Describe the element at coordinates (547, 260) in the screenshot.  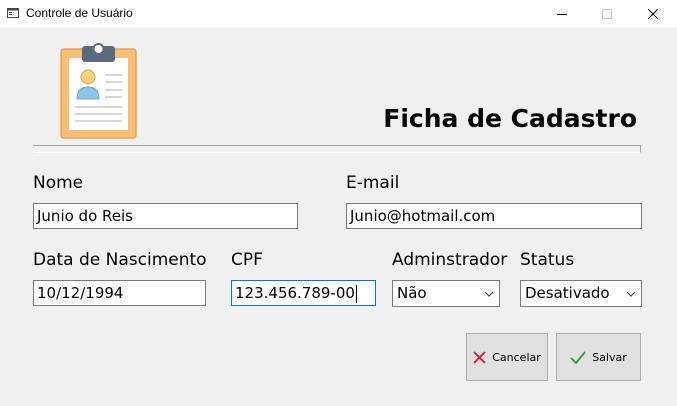
I see `status-label: Status` at that location.